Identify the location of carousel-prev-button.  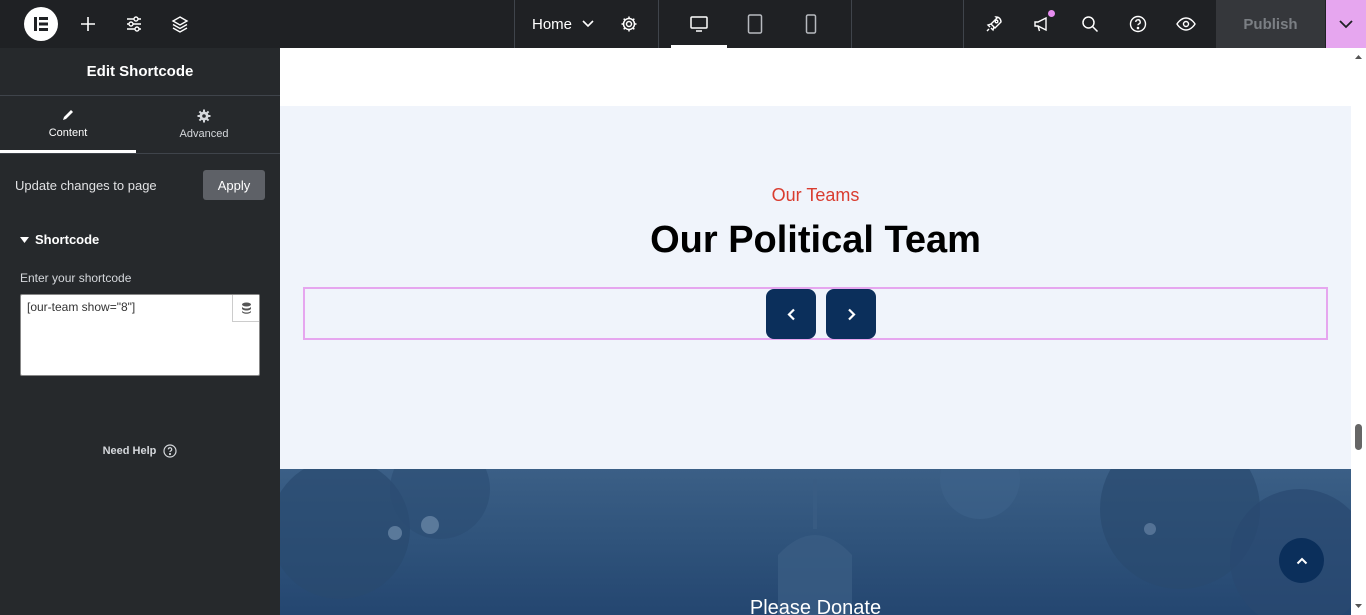
(791, 314).